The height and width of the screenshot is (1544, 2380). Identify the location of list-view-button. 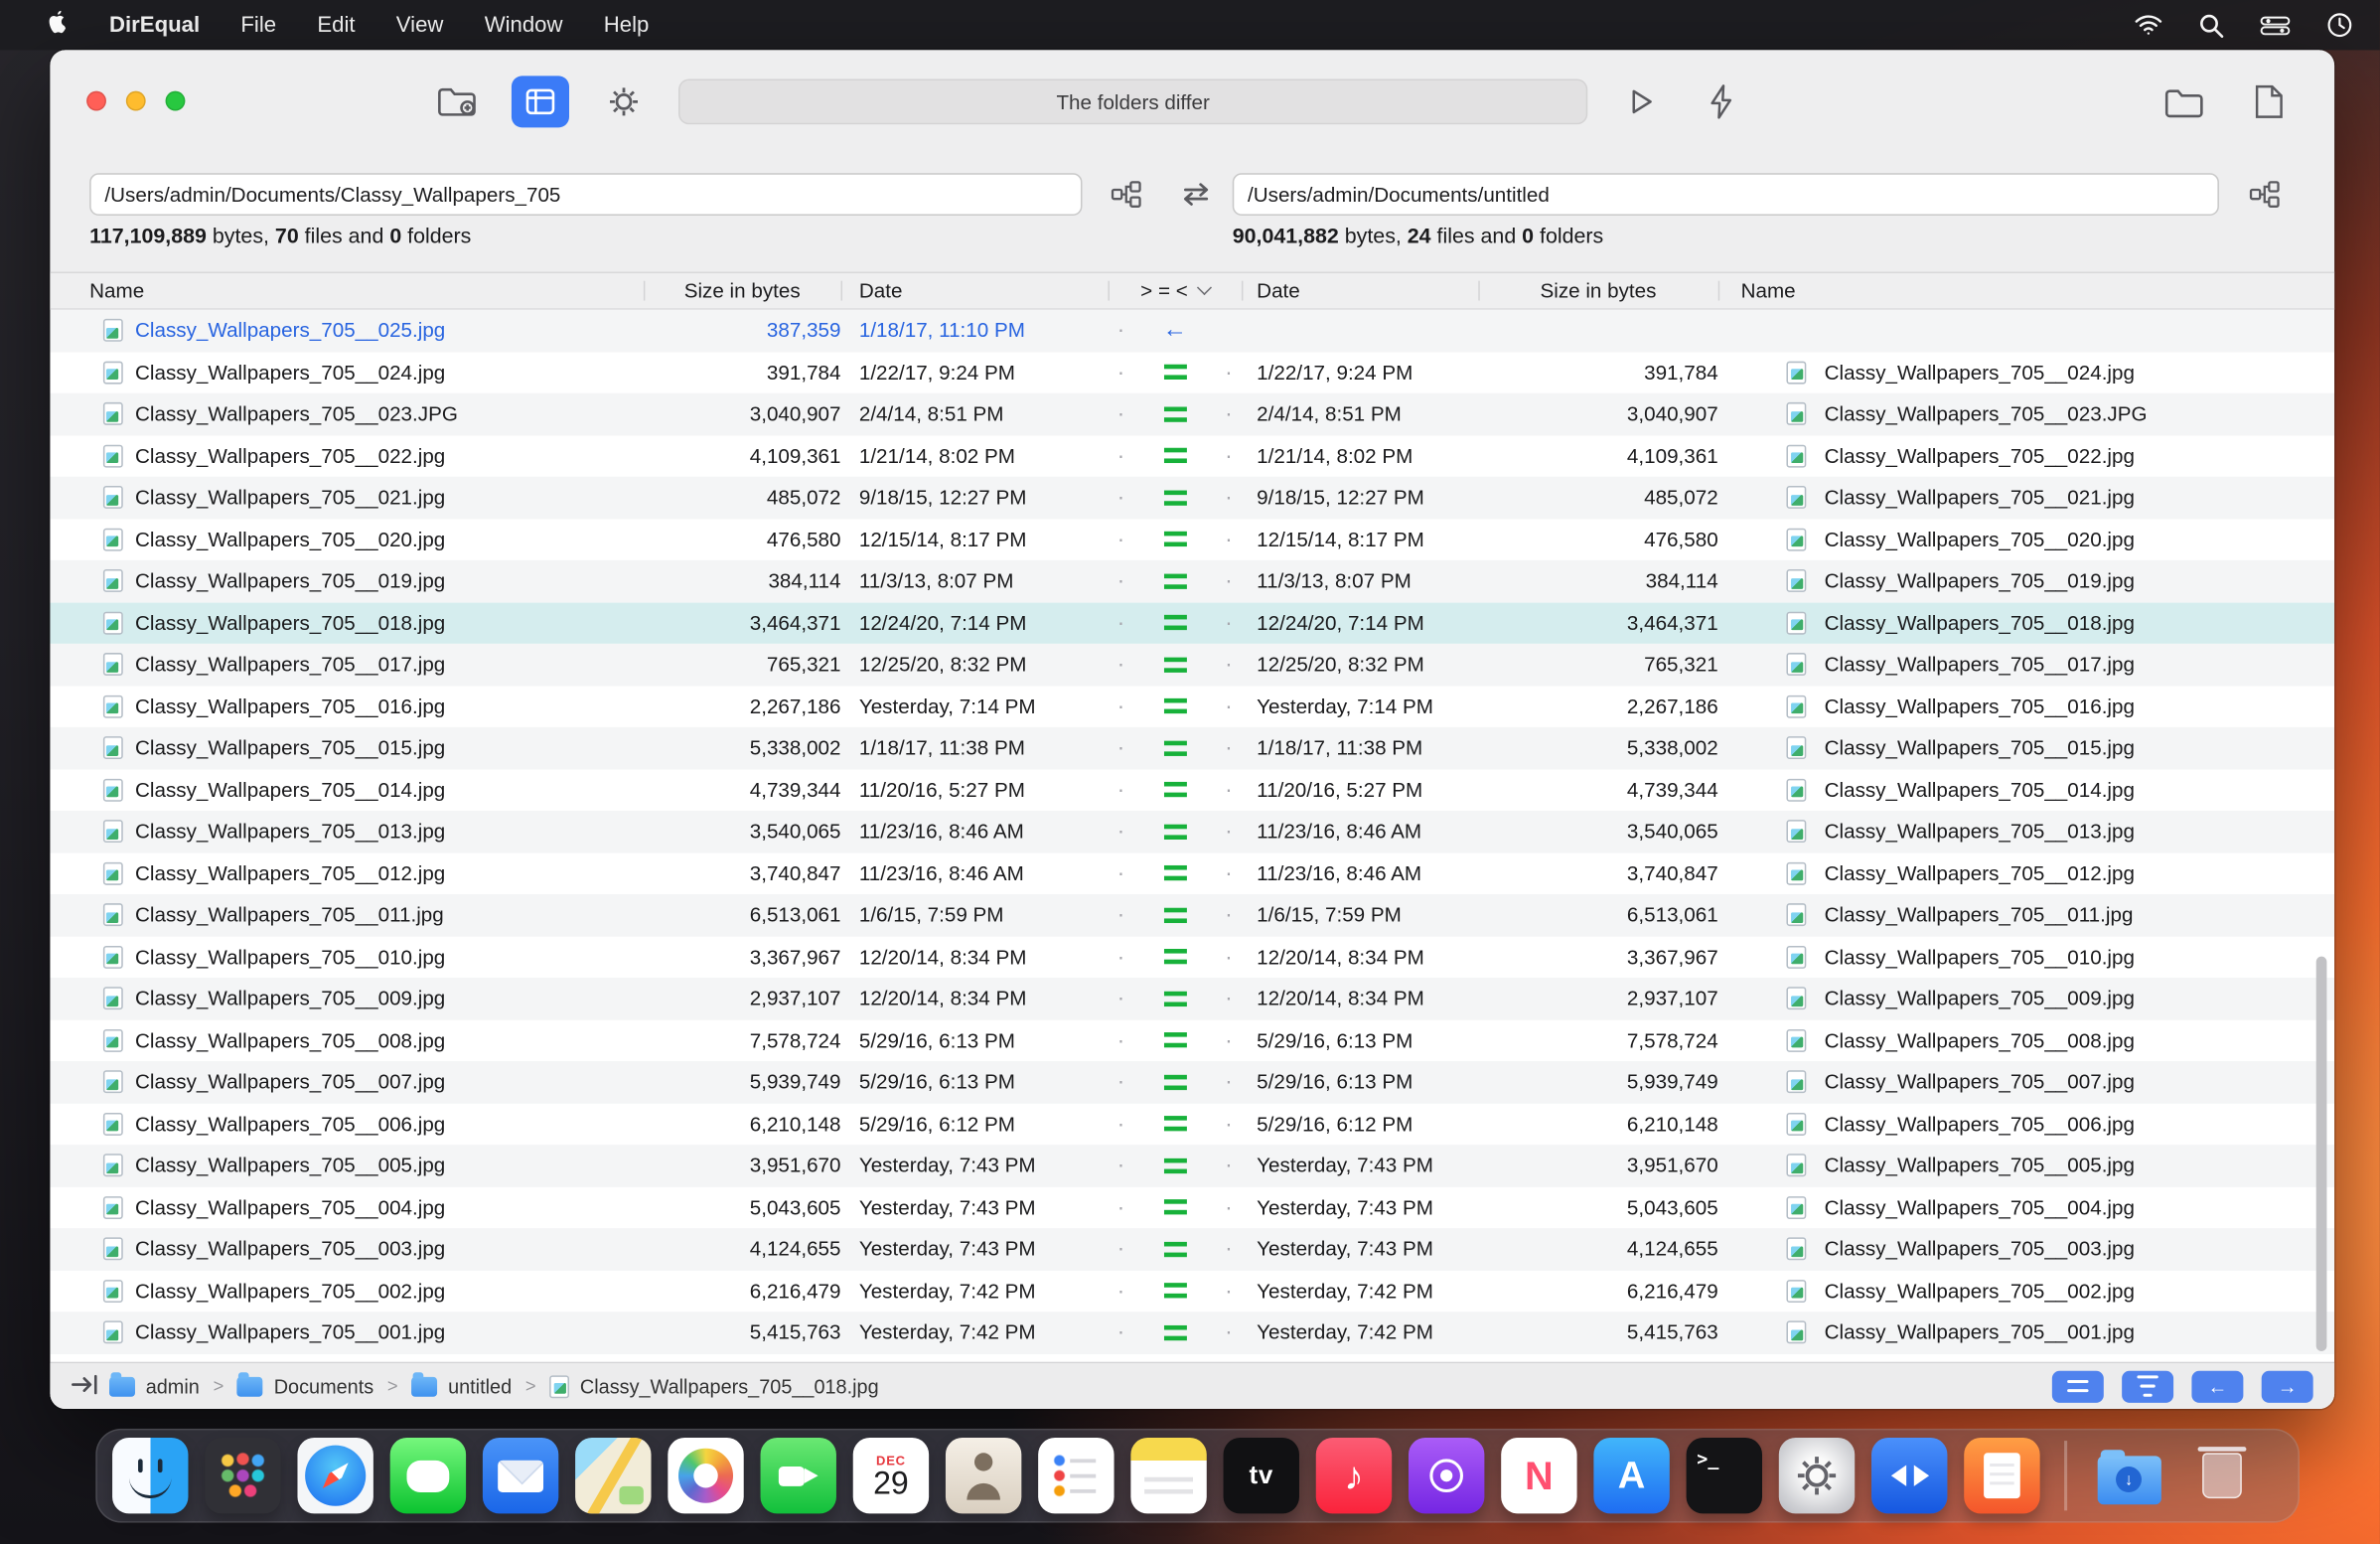
(2077, 1387).